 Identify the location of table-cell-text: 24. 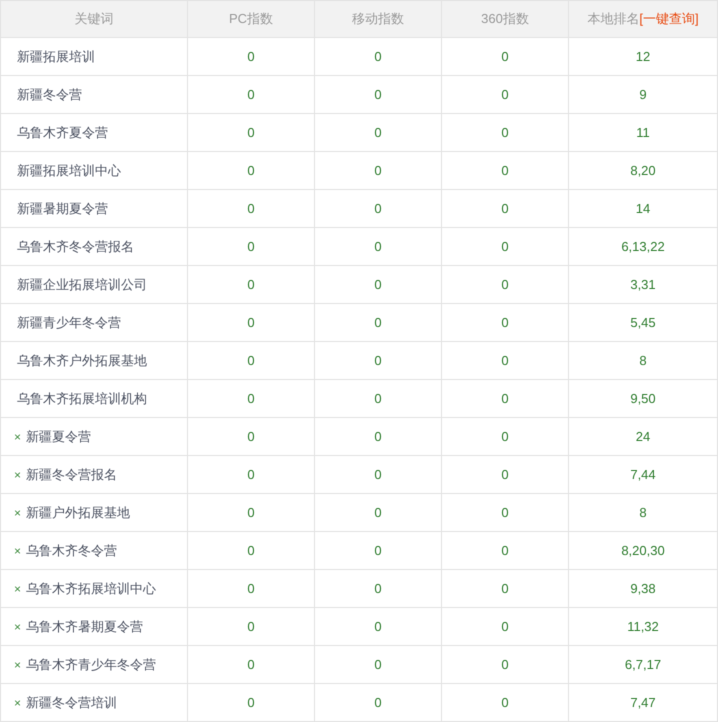
(643, 437).